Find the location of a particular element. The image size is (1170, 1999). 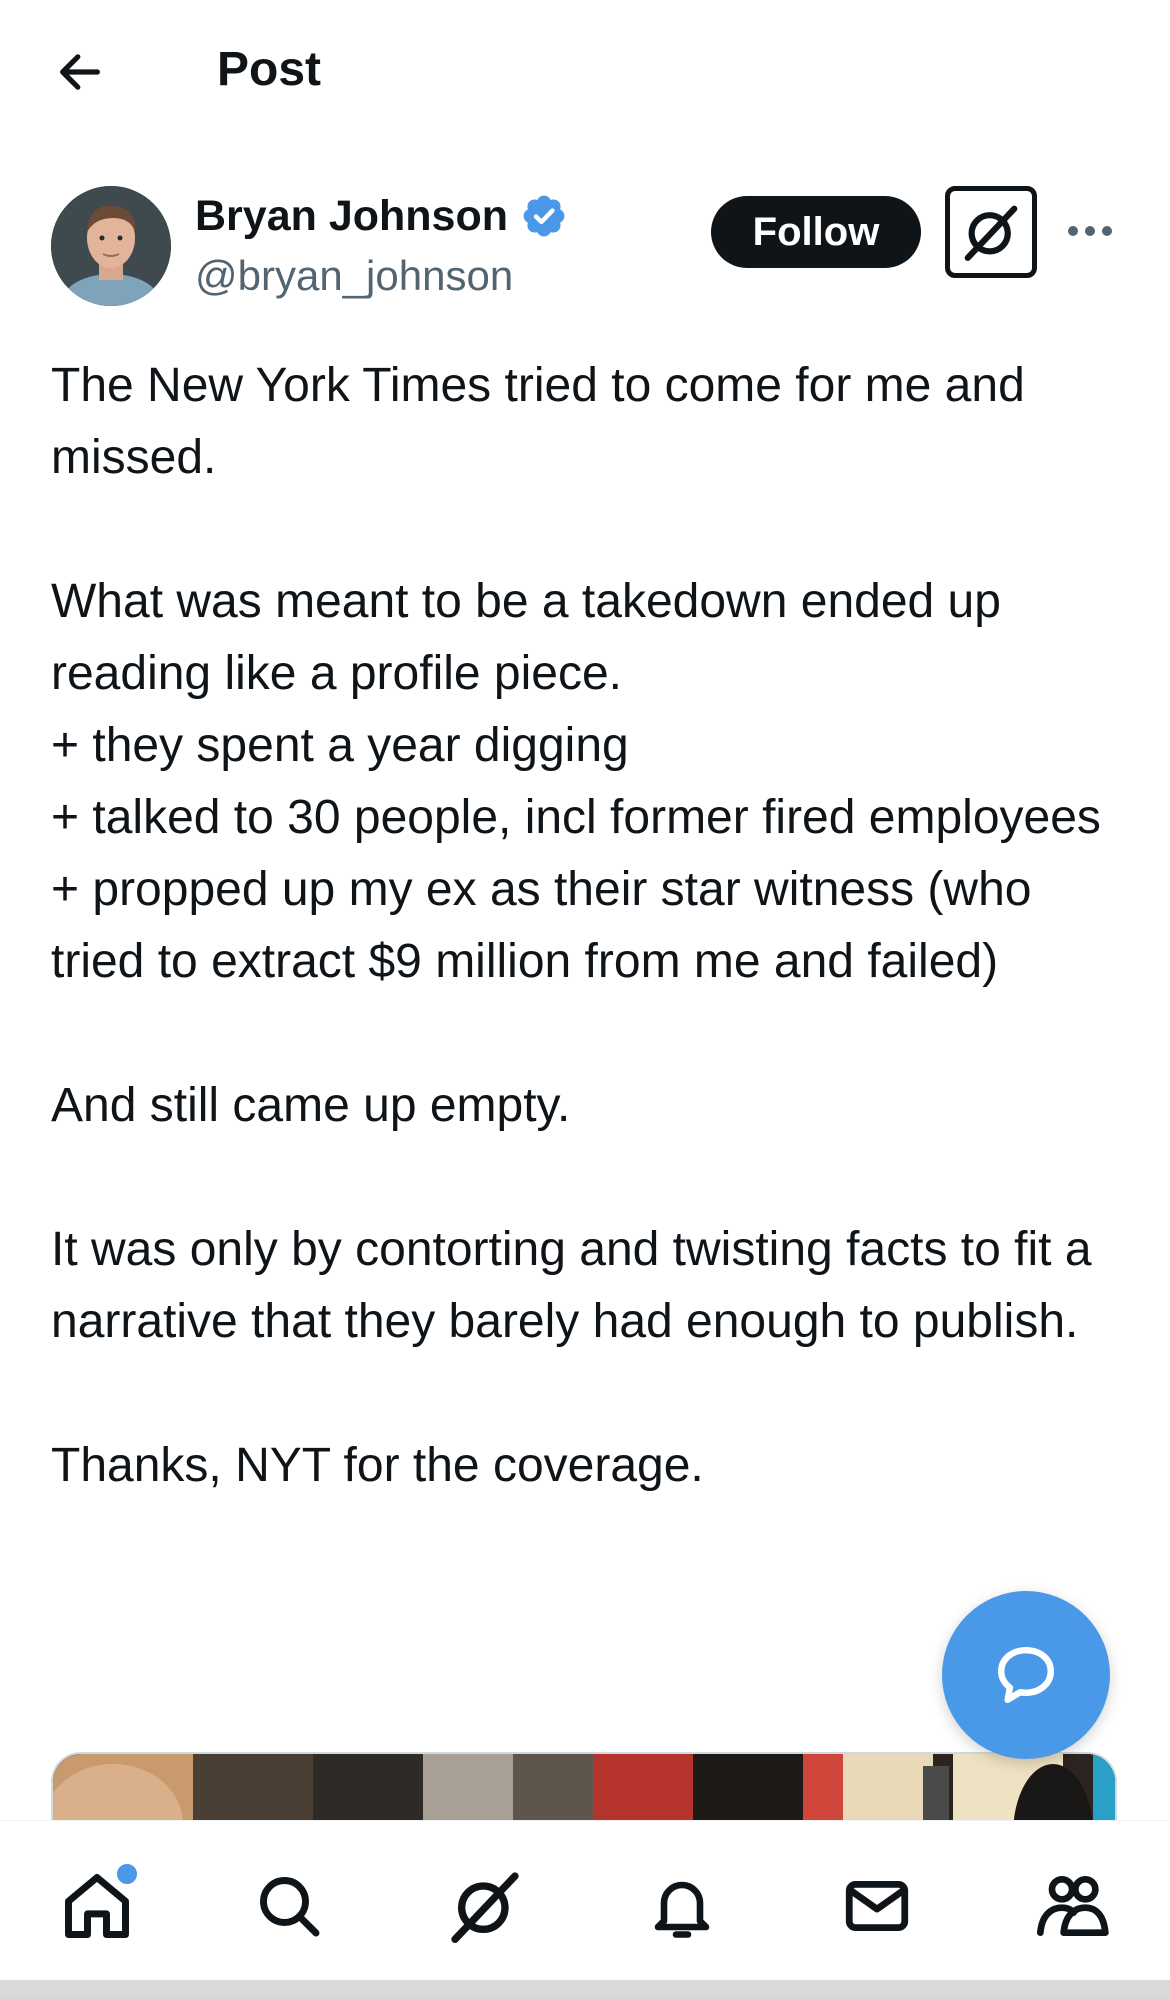

notification-dot is located at coordinates (127, 1874).